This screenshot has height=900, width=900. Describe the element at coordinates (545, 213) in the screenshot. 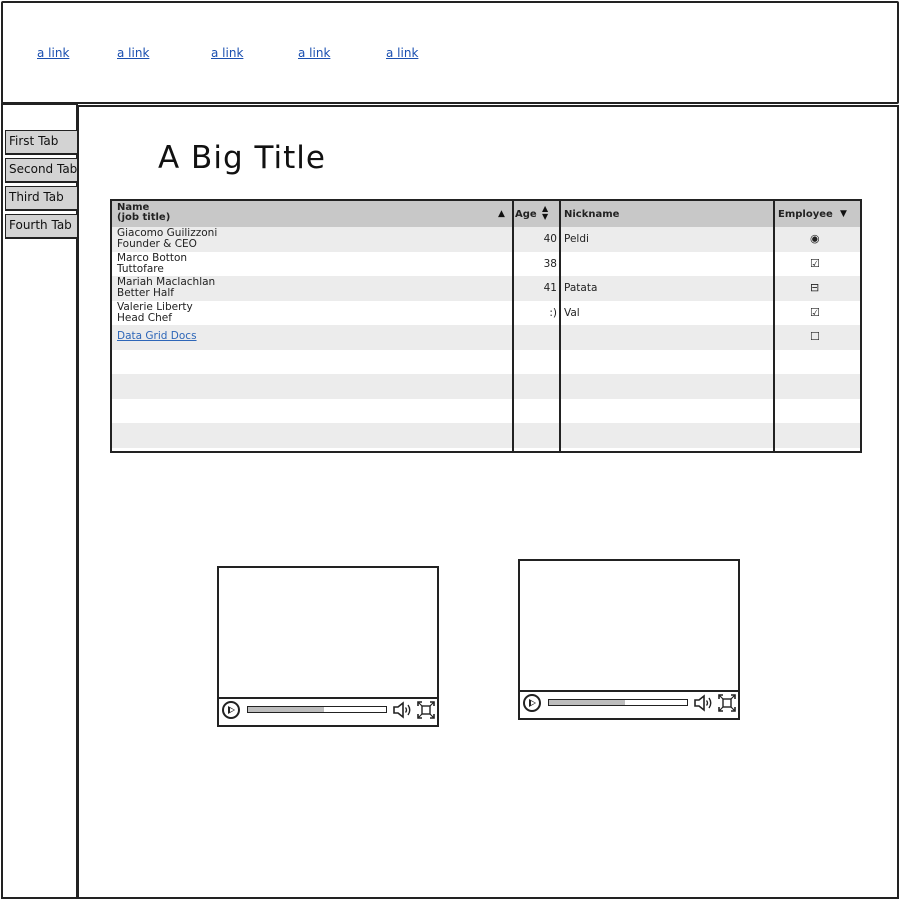

I see `sort-both-icon: ▲ ▼` at that location.